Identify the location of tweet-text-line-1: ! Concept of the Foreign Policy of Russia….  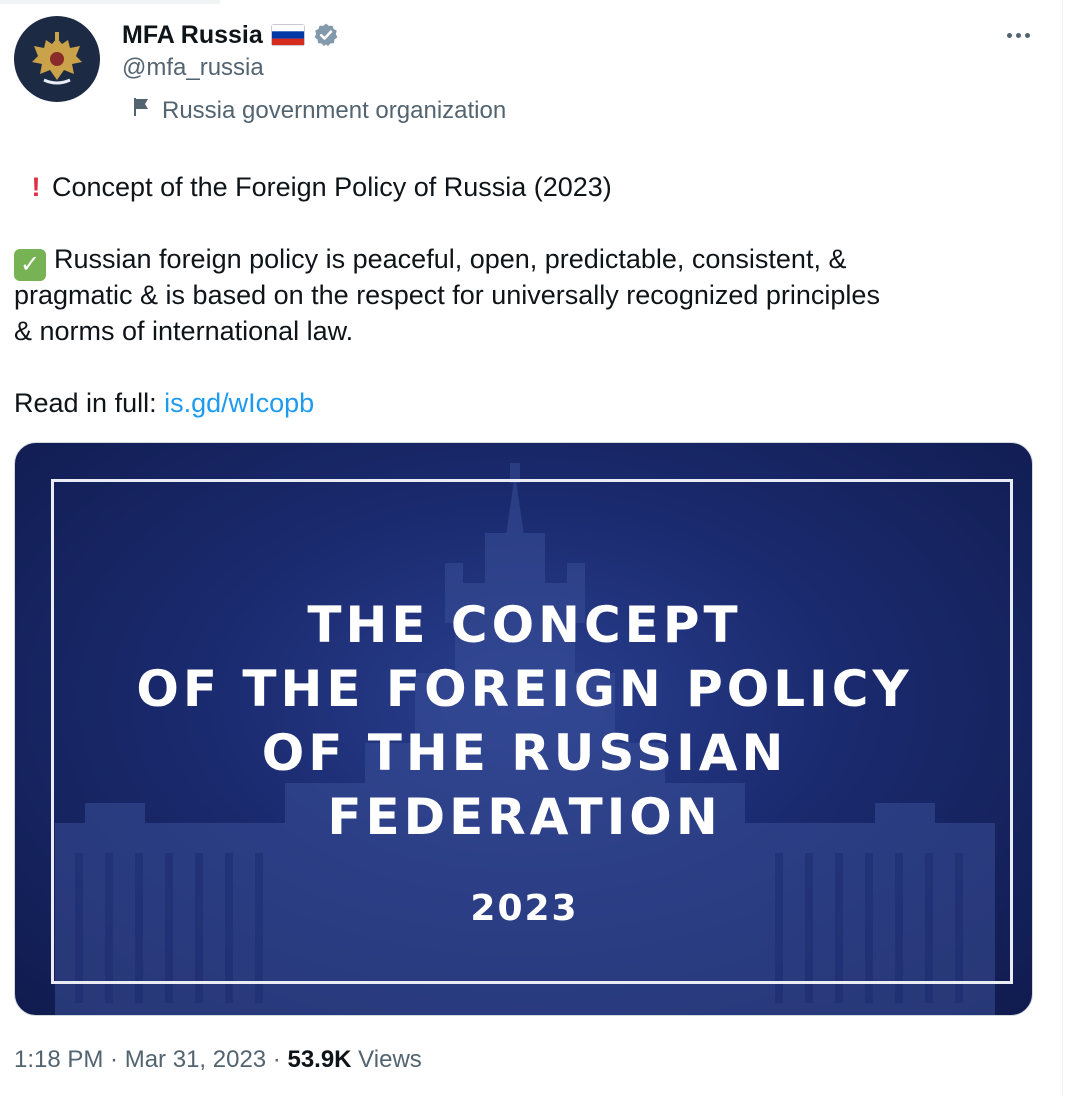
(313, 187).